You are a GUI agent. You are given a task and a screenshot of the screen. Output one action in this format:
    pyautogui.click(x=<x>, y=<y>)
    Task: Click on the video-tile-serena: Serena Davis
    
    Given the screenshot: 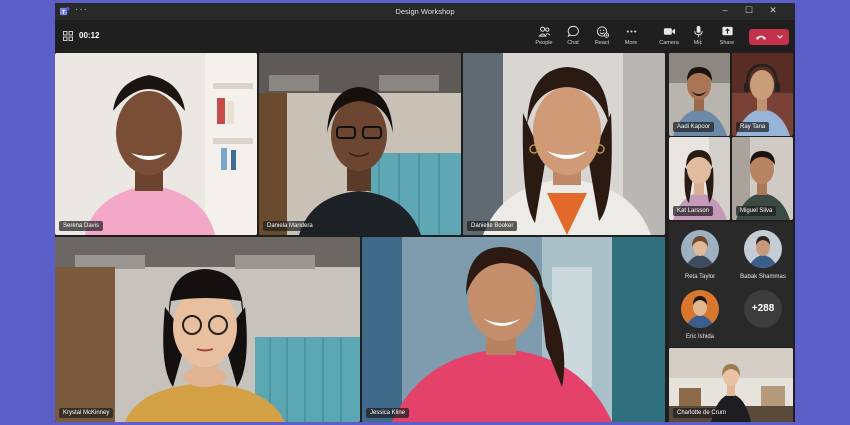 What is the action you would take?
    pyautogui.click(x=156, y=144)
    